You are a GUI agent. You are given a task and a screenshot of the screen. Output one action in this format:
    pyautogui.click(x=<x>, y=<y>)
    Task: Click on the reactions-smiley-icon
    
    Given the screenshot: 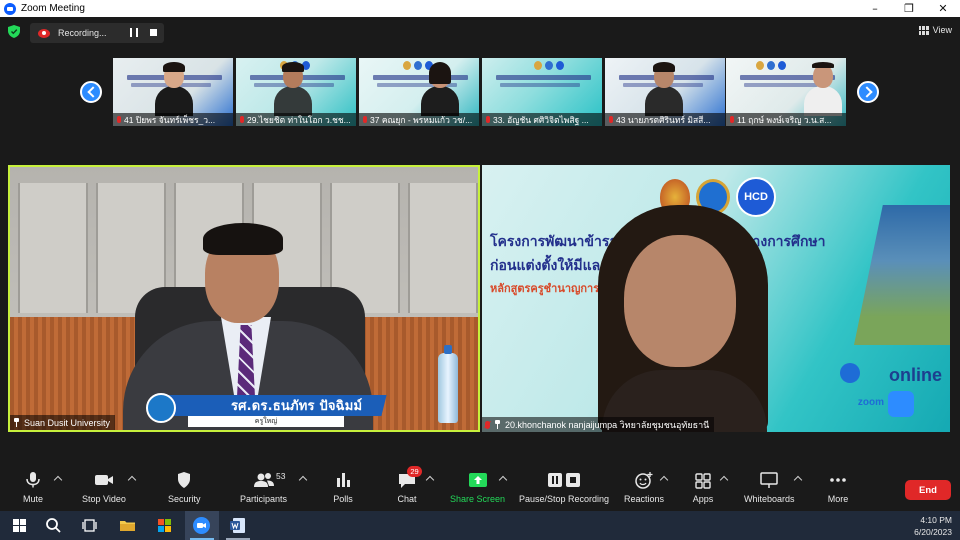 What is the action you would take?
    pyautogui.click(x=644, y=480)
    